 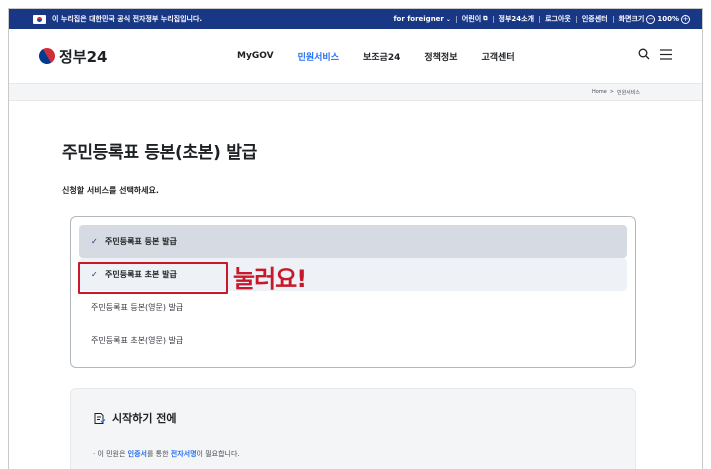 What do you see at coordinates (270, 279) in the screenshot?
I see `annotation-click-here: 눌러요!` at bounding box center [270, 279].